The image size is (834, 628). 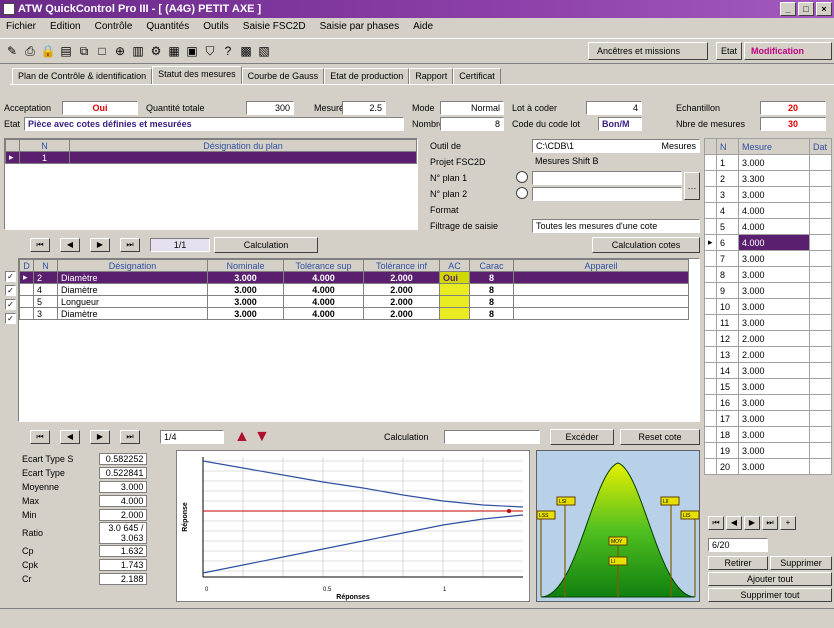 I want to click on cotes-col-tol-sup: Tolérance sup, so click(x=323, y=265).